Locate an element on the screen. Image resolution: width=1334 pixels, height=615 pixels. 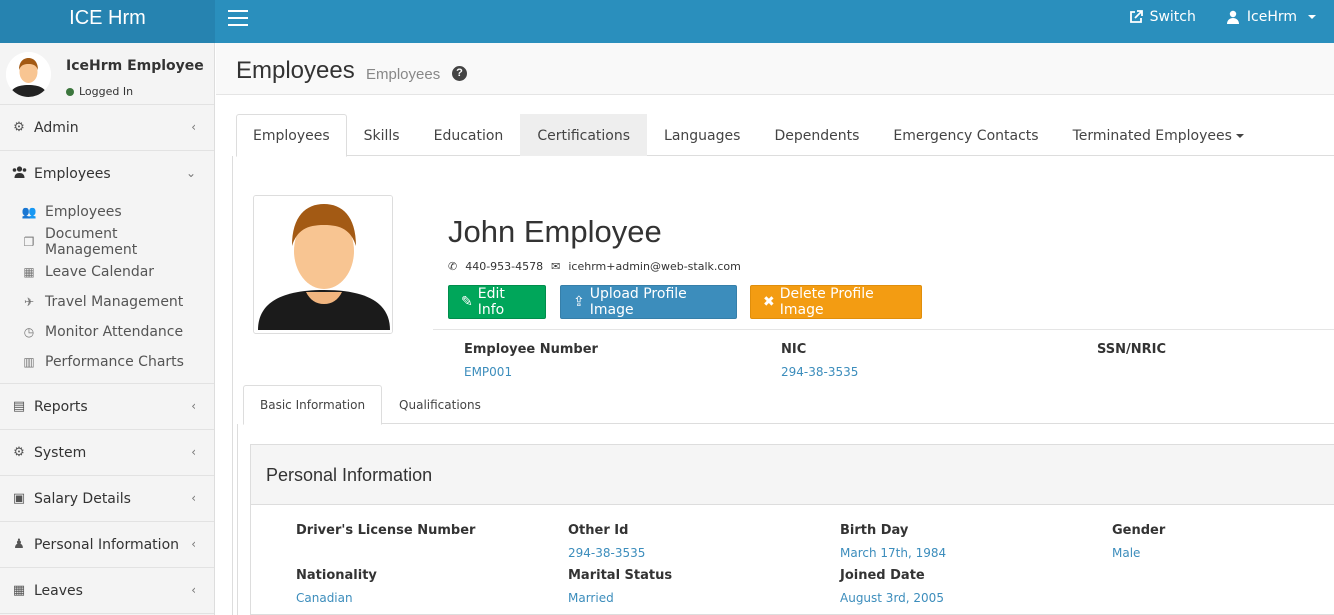
sidebar-item-label: Leaves is located at coordinates (58, 590).